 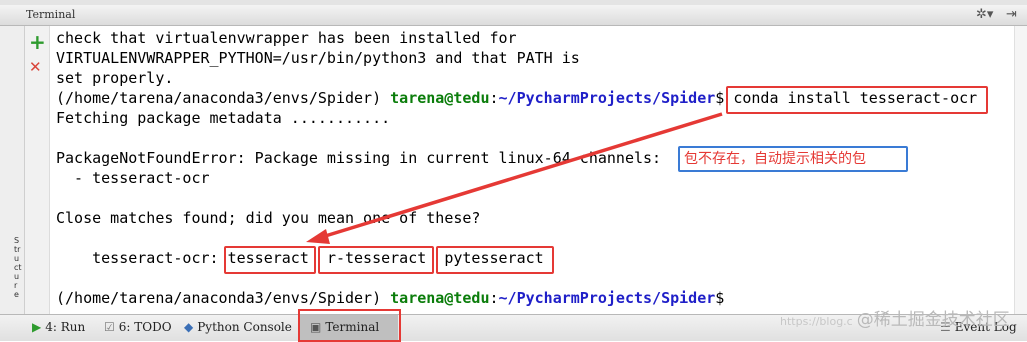 What do you see at coordinates (37, 42) in the screenshot?
I see `new-session-plus-icon: +` at bounding box center [37, 42].